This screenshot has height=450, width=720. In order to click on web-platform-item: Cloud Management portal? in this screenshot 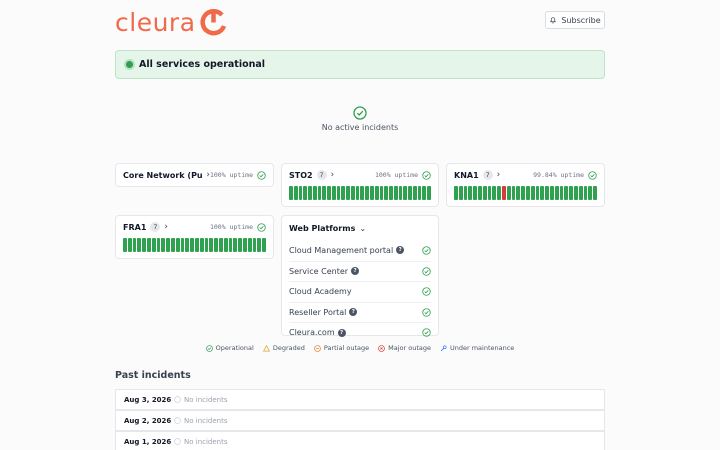, I will do `click(360, 250)`.